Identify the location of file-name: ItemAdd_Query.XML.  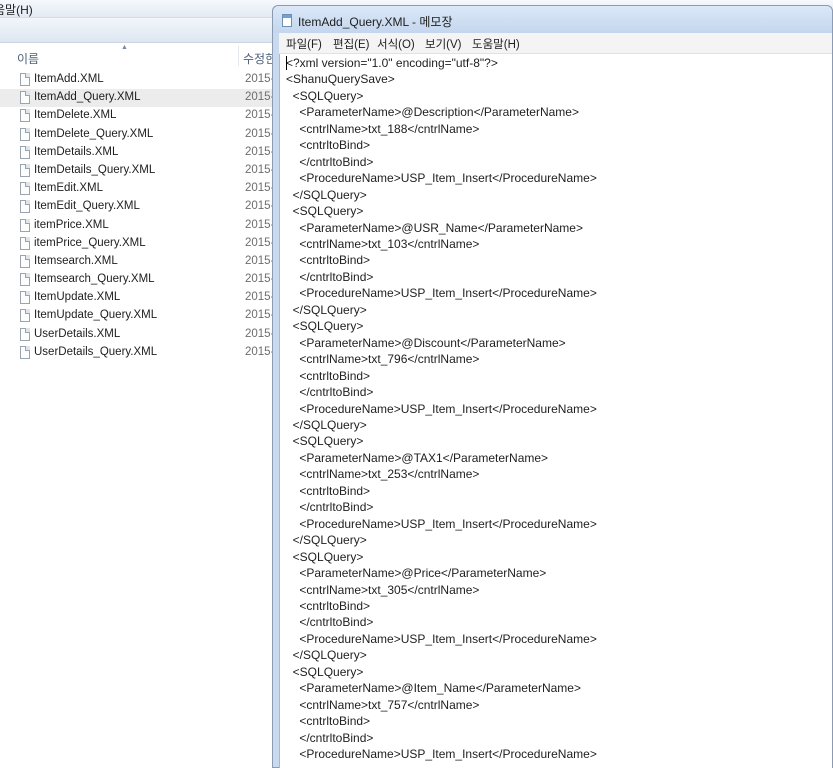
(87, 97).